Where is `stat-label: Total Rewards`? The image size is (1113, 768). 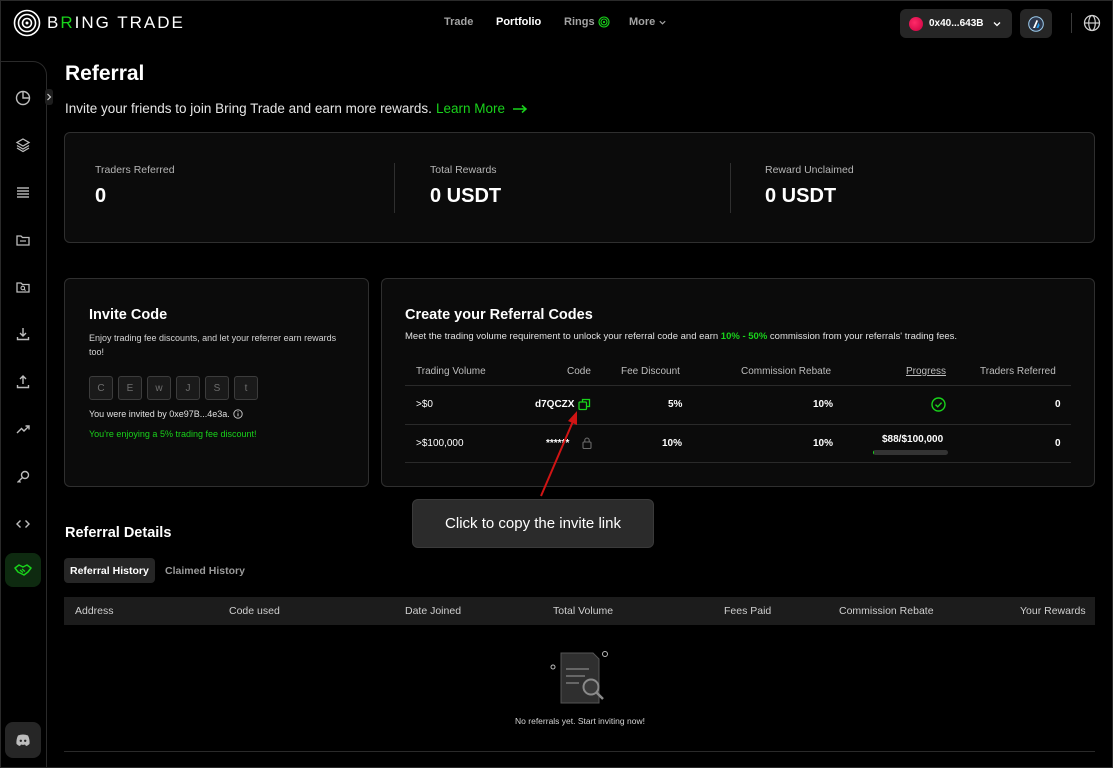 stat-label: Total Rewards is located at coordinates (463, 170).